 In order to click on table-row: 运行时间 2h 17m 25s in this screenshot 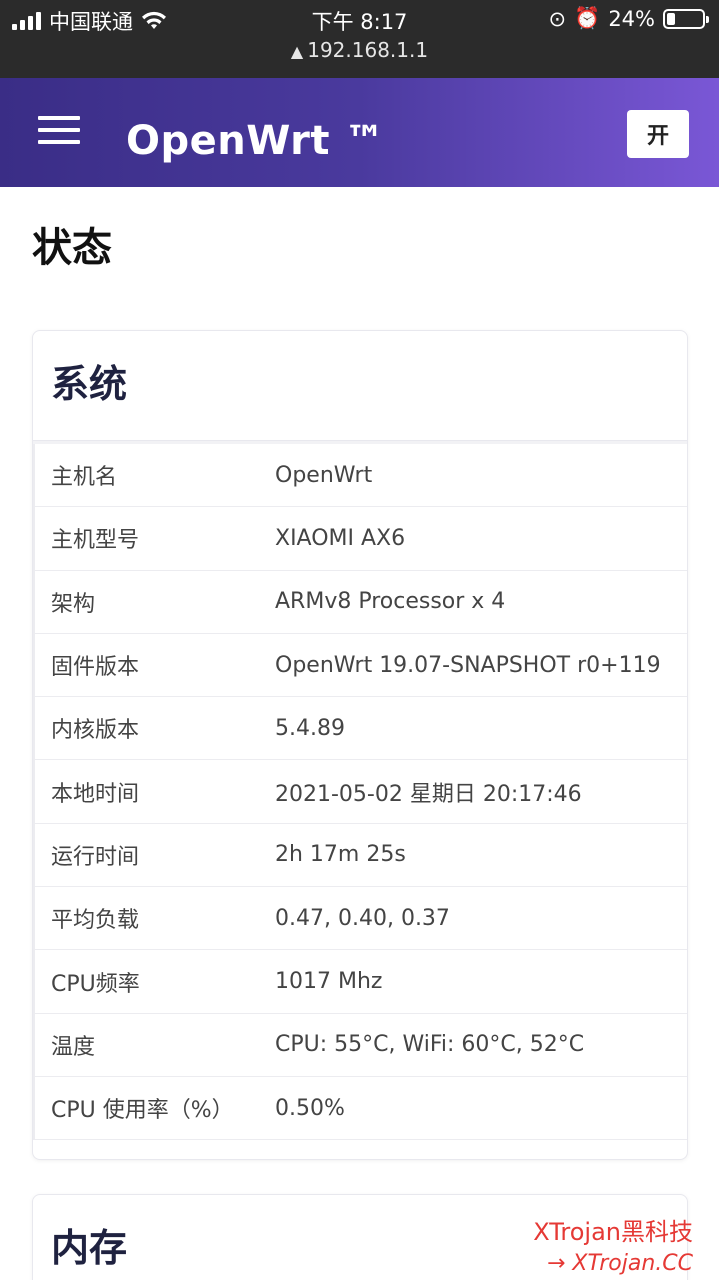, I will do `click(360, 855)`.